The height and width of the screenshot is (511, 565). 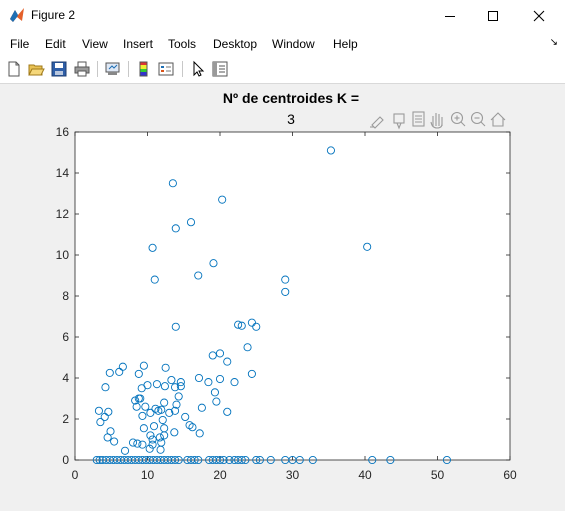 What do you see at coordinates (291, 119) in the screenshot?
I see `chart-title-value: 3` at bounding box center [291, 119].